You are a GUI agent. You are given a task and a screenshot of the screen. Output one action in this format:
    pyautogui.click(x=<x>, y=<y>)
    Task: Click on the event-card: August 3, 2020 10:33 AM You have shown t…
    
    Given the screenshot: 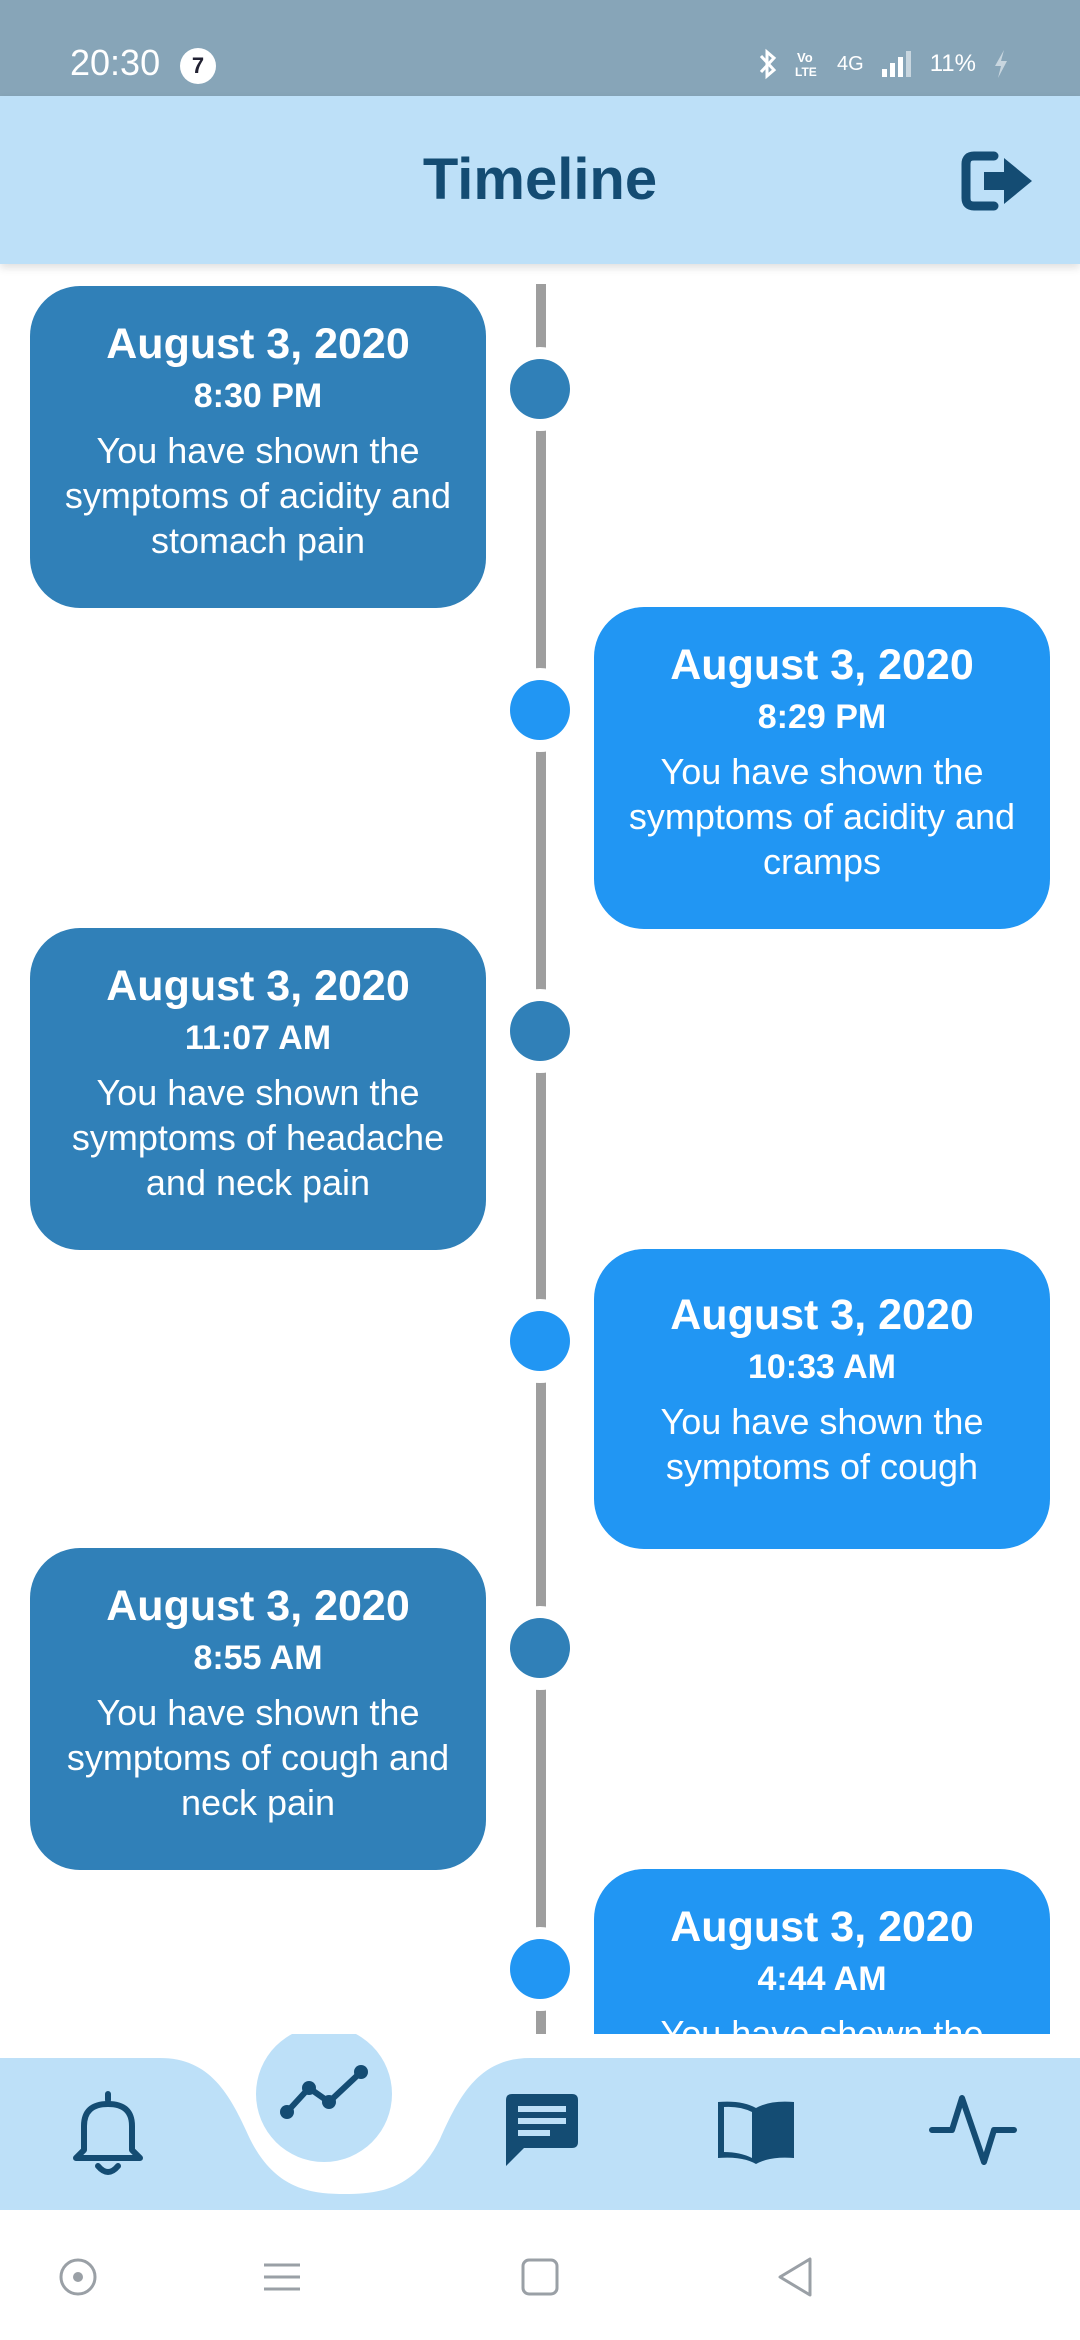 What is the action you would take?
    pyautogui.click(x=822, y=1399)
    